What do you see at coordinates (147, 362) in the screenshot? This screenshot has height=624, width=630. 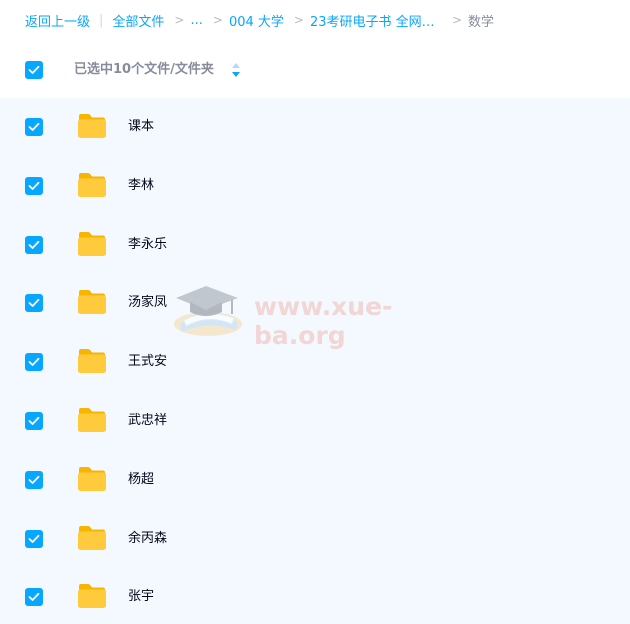 I see `file-name: 王式安` at bounding box center [147, 362].